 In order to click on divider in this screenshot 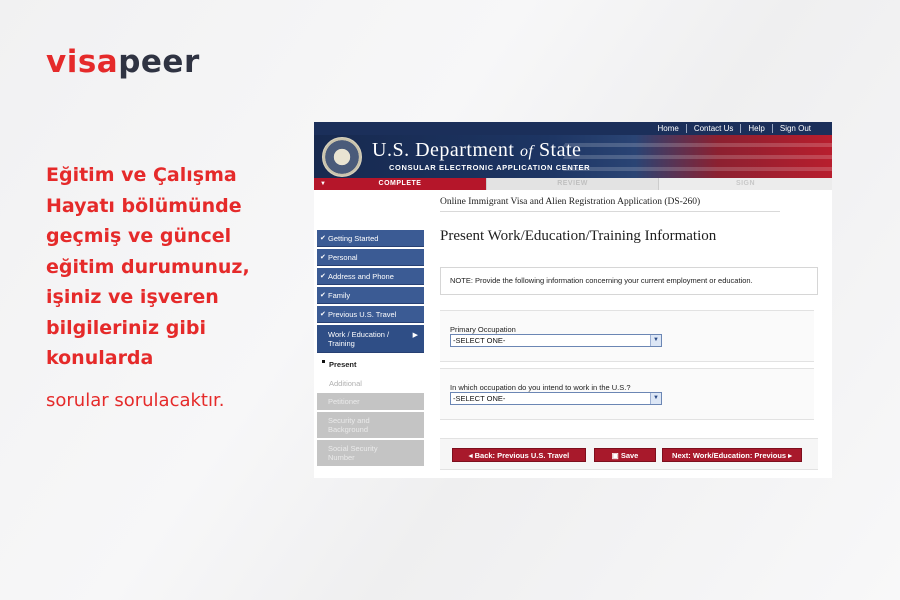, I will do `click(610, 211)`.